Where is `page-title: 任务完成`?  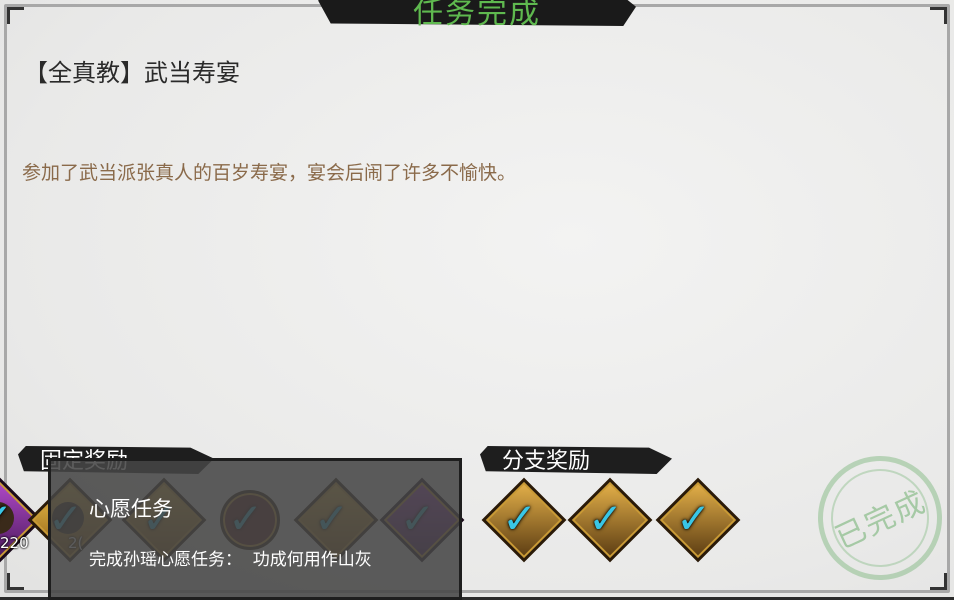
page-title: 任务完成 is located at coordinates (477, 15).